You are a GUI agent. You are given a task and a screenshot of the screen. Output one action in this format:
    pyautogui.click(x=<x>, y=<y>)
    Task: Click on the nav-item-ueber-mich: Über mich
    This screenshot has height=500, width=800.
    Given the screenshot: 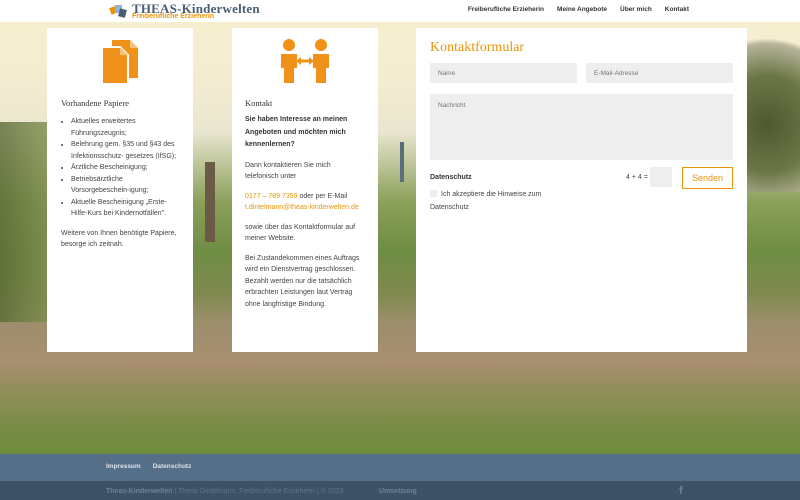 What is the action you would take?
    pyautogui.click(x=636, y=9)
    